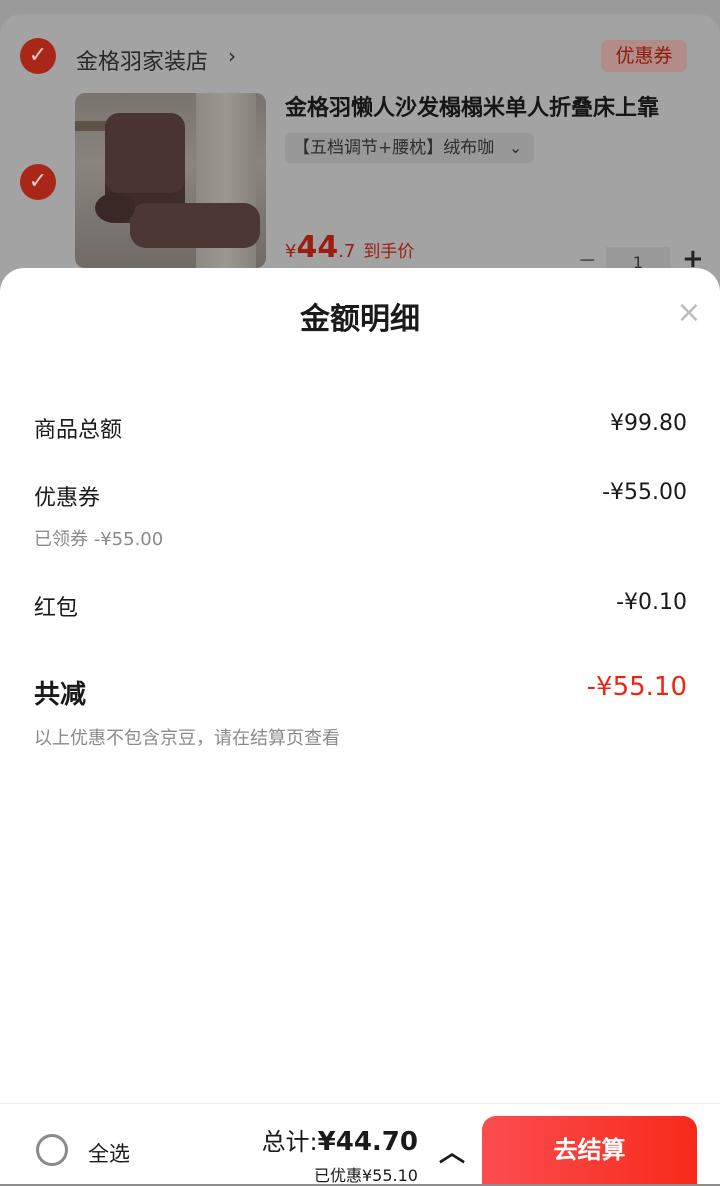 Image resolution: width=720 pixels, height=1186 pixels. Describe the element at coordinates (644, 56) in the screenshot. I see `coupon-tag-button: 优惠券` at that location.